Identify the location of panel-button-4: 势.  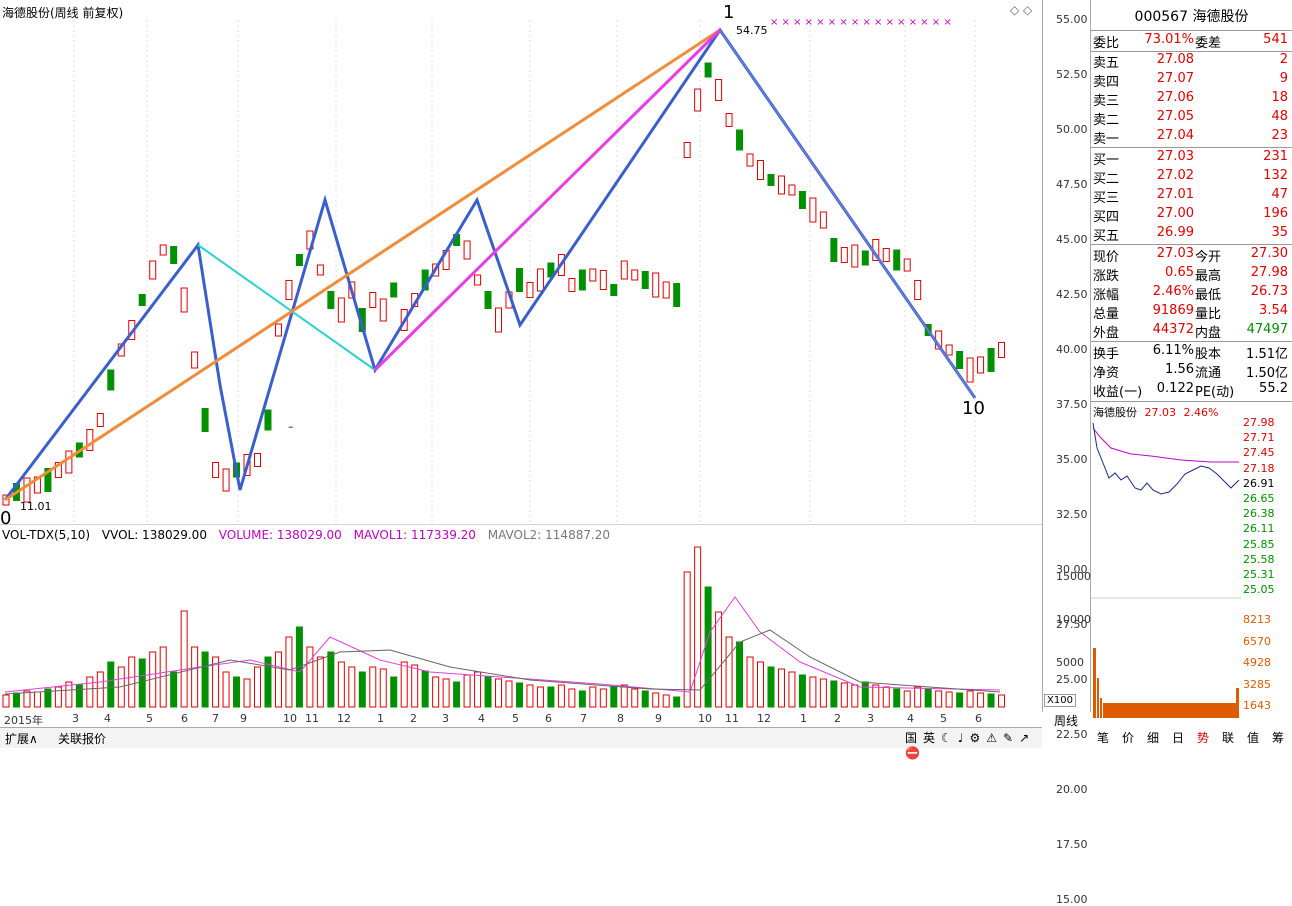
(1203, 737).